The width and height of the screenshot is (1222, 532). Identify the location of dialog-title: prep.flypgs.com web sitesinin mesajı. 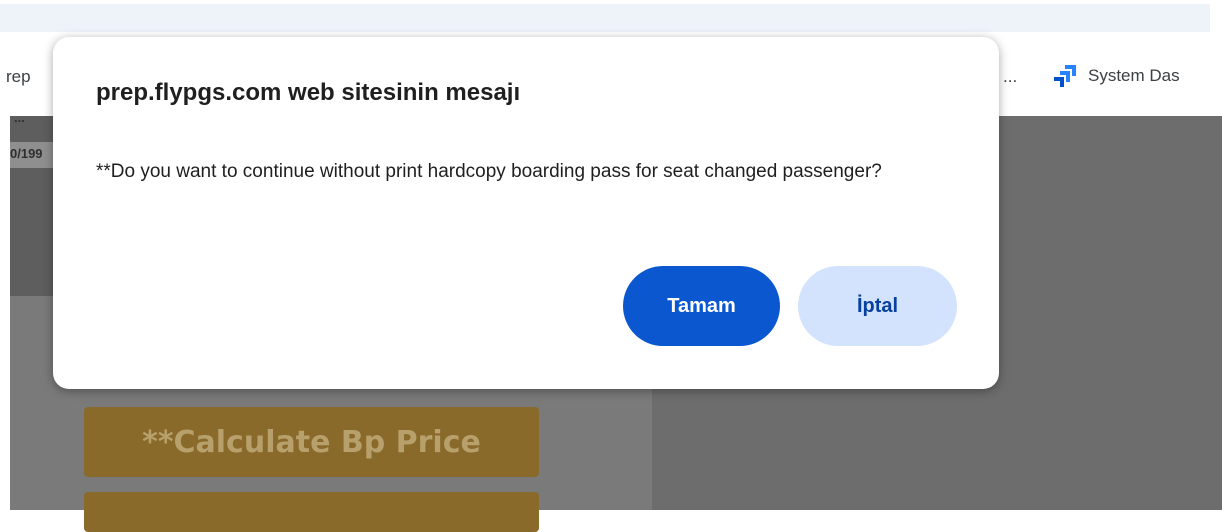
(308, 92).